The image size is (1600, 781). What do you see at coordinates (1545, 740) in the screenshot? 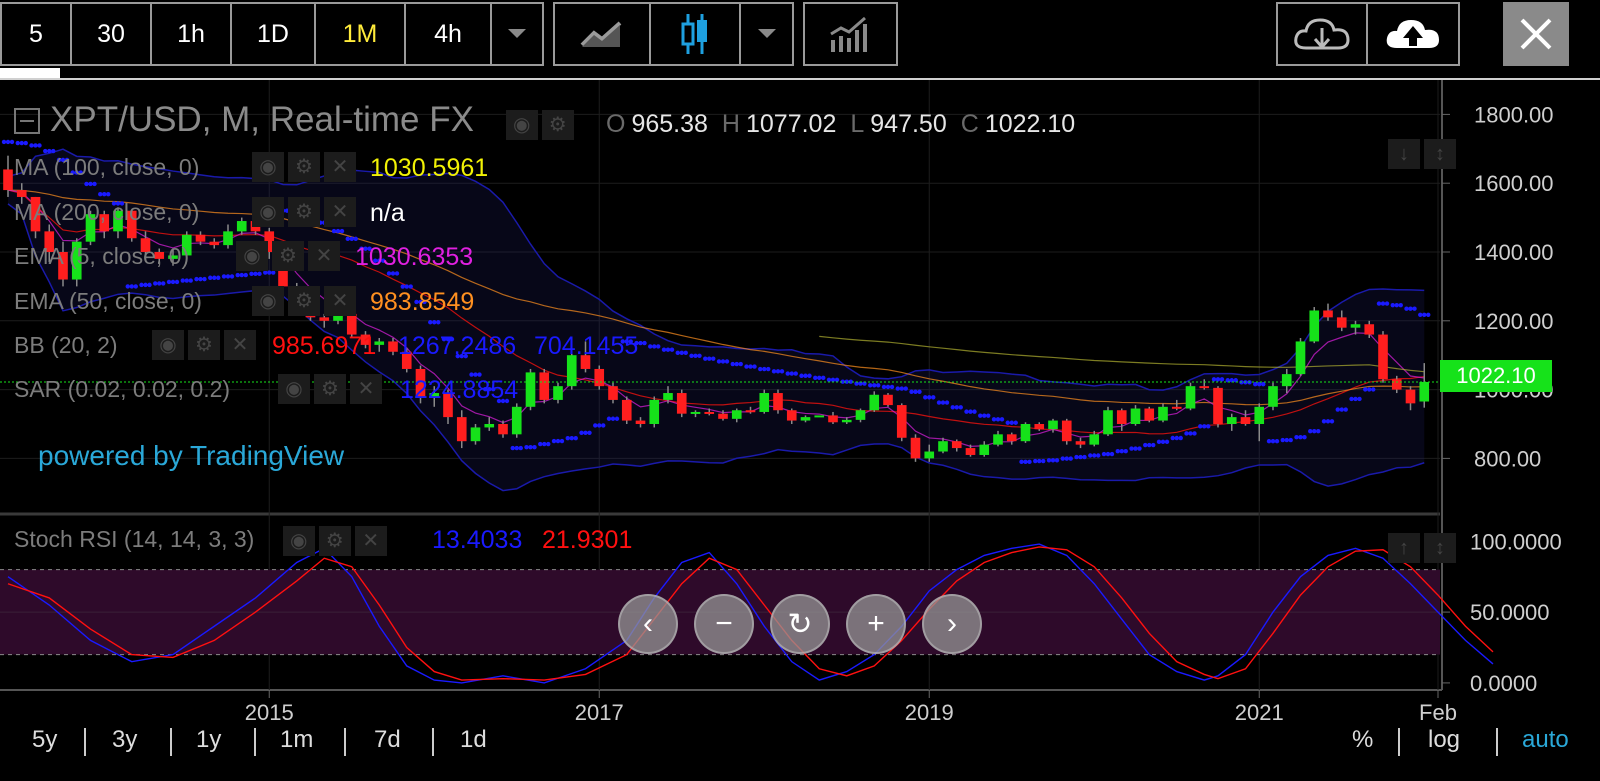
I see `scale-auto: auto` at bounding box center [1545, 740].